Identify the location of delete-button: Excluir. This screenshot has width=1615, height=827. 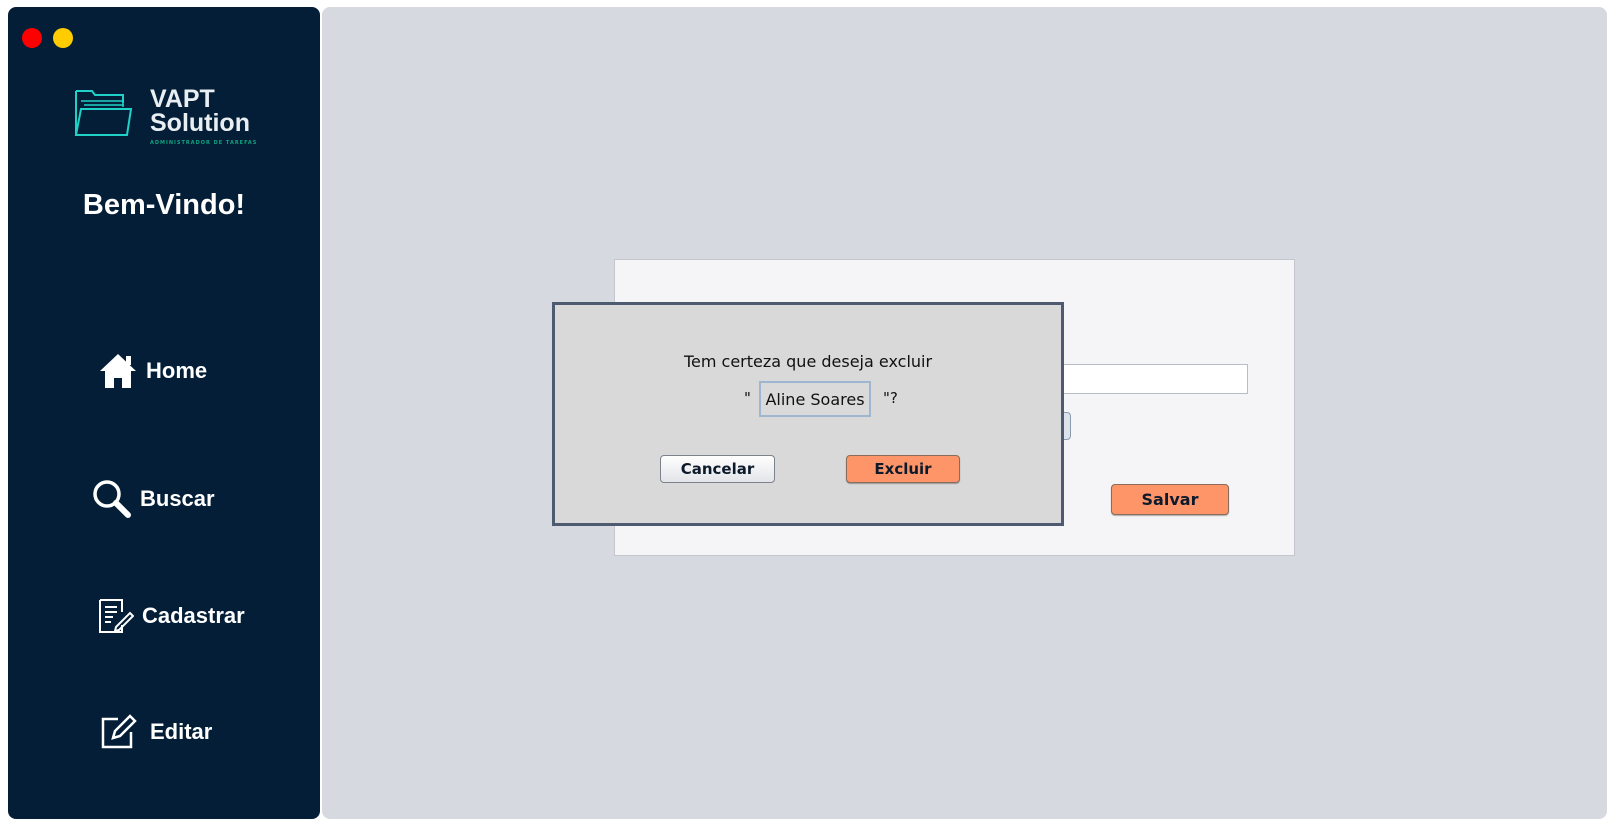
(903, 469).